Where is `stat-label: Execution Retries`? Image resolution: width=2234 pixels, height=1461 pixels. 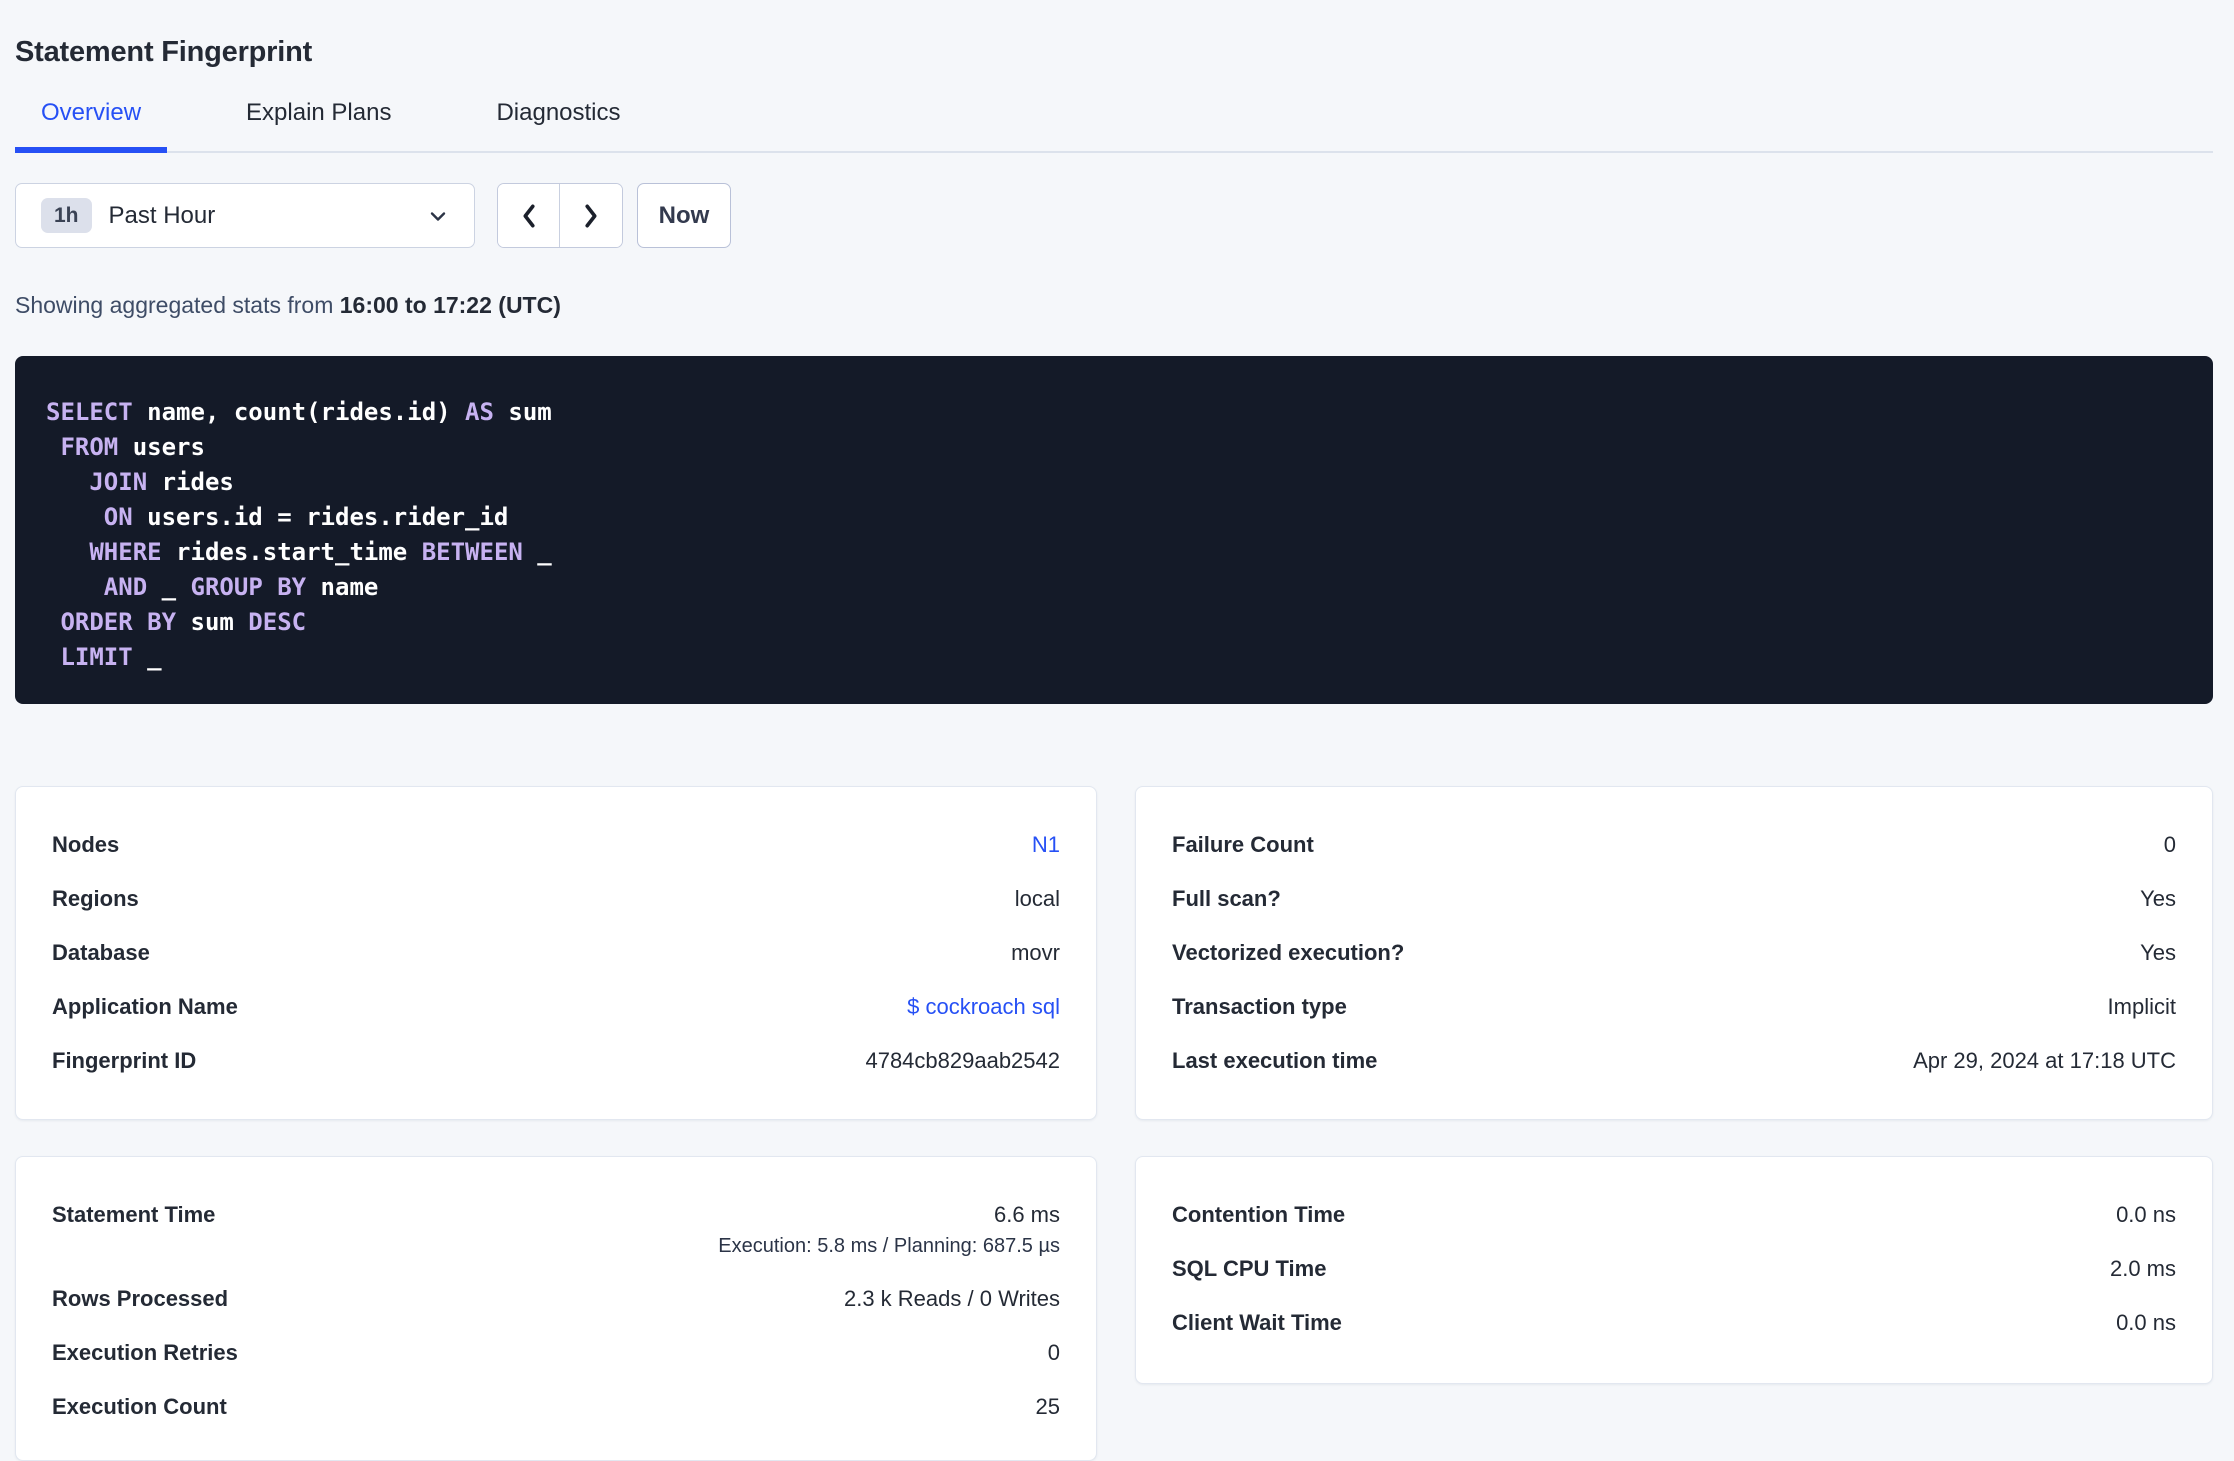
stat-label: Execution Retries is located at coordinates (145, 1352).